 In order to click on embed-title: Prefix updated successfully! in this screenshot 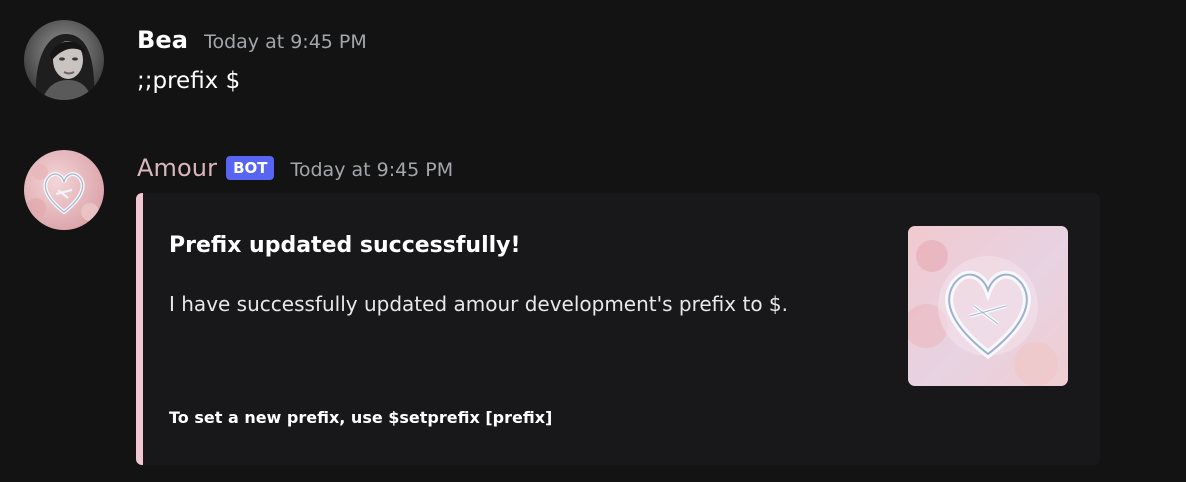, I will do `click(345, 245)`.